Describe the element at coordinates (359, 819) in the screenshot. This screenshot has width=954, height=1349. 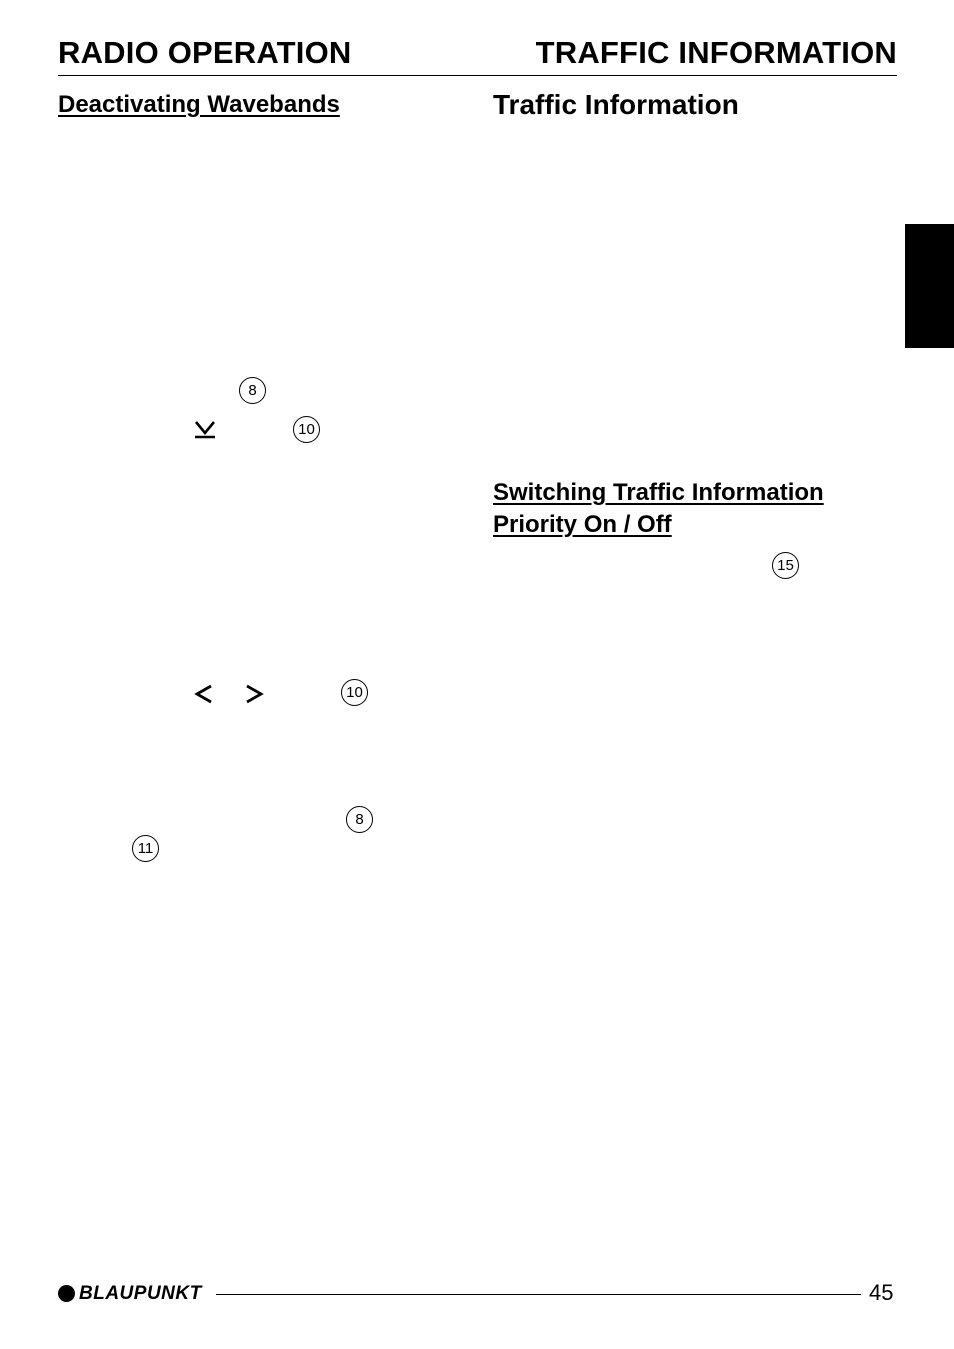
I see `callout-8-b: 8` at that location.